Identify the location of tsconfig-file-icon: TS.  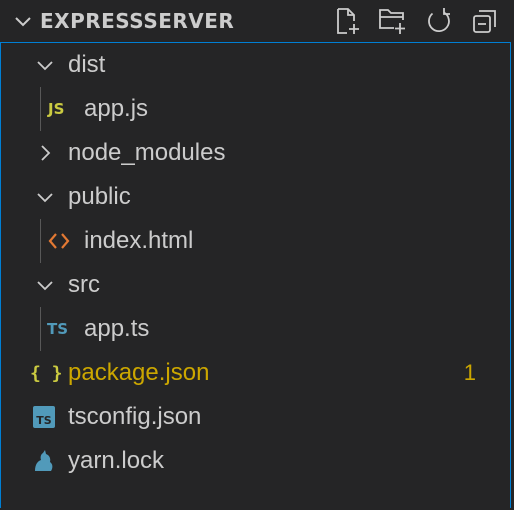
(44, 417).